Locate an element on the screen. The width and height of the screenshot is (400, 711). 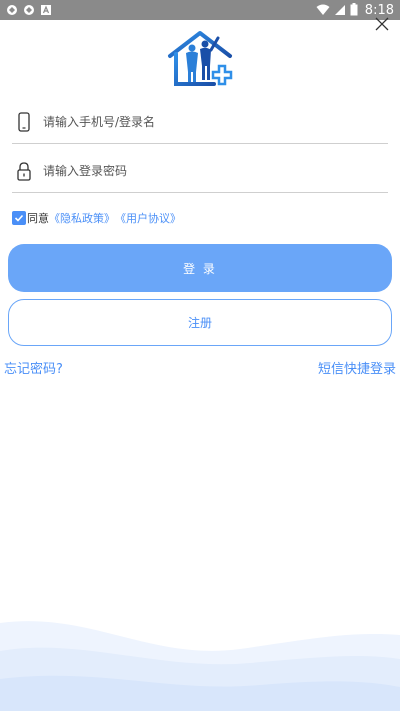
status-bar: 8:18 is located at coordinates (200, 10).